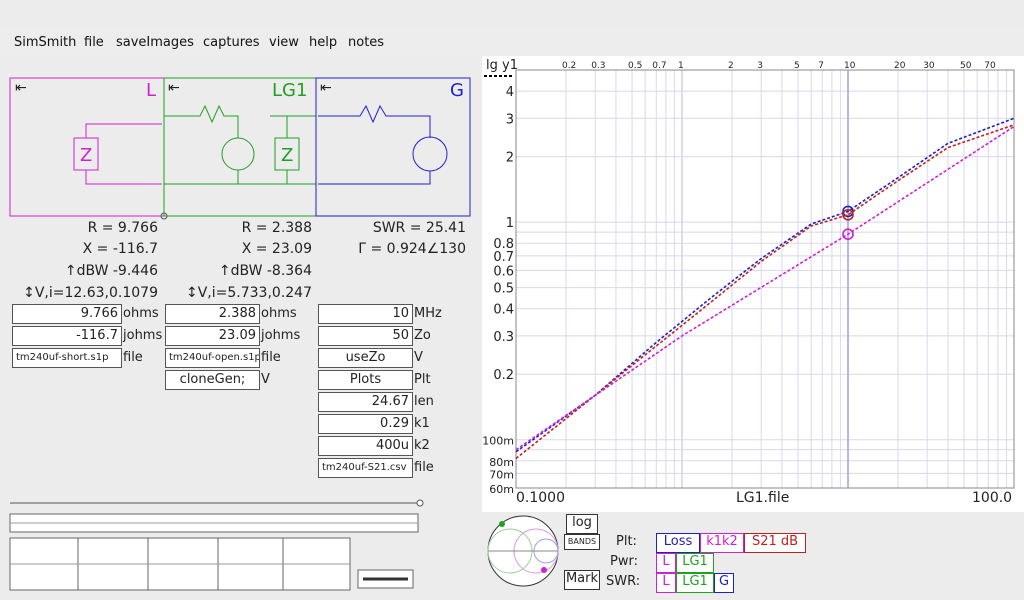 Image resolution: width=1024 pixels, height=600 pixels. I want to click on menu-saveimages: saveImages, so click(155, 42).